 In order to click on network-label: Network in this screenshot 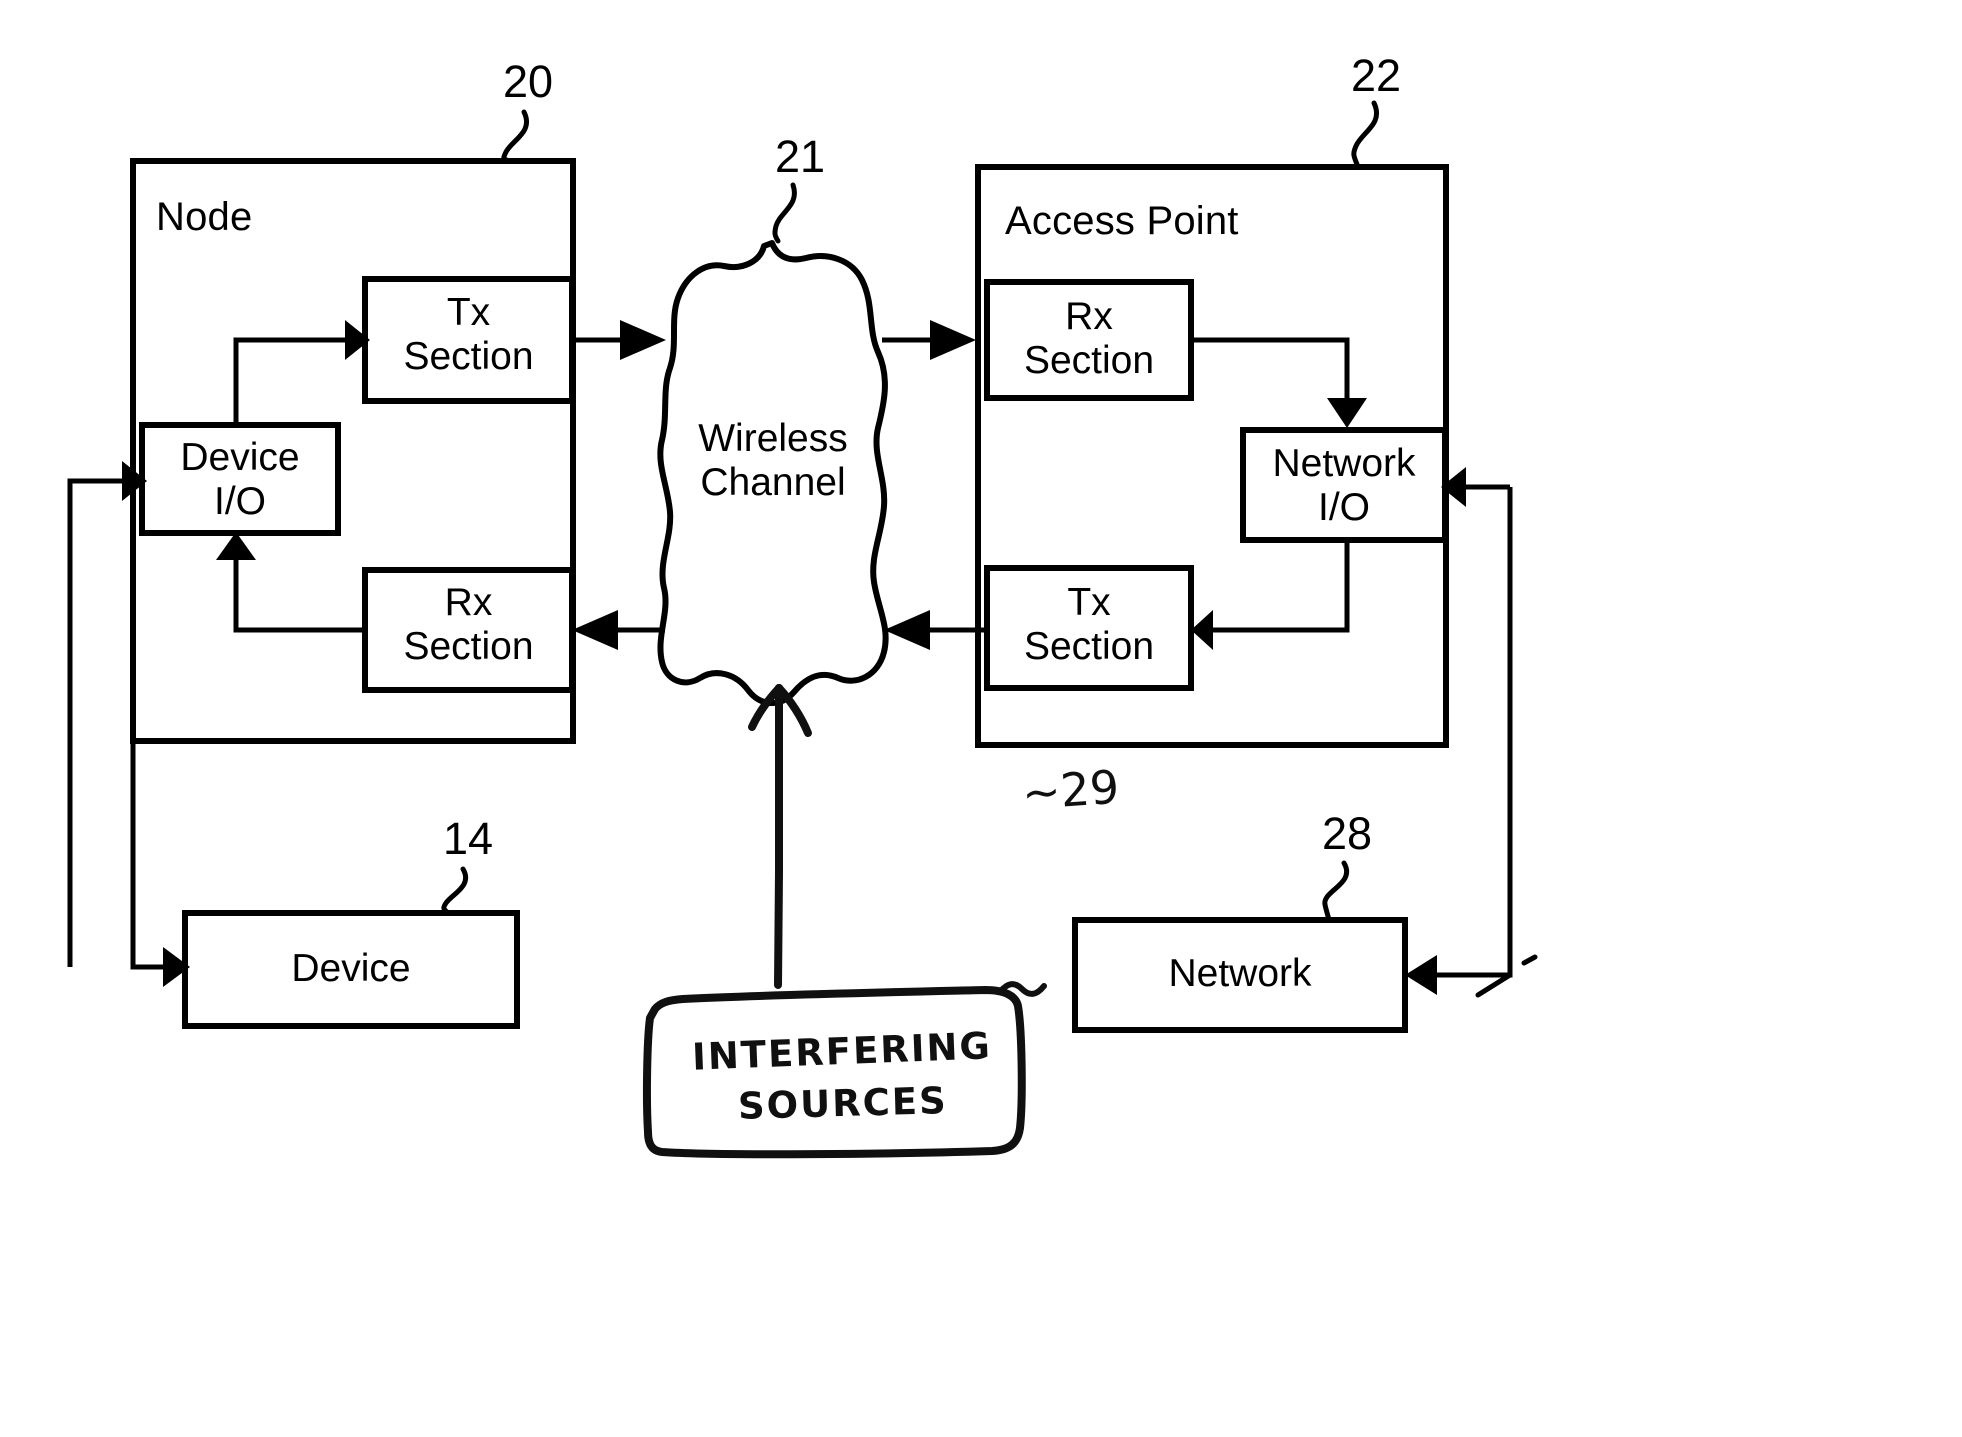, I will do `click(1240, 973)`.